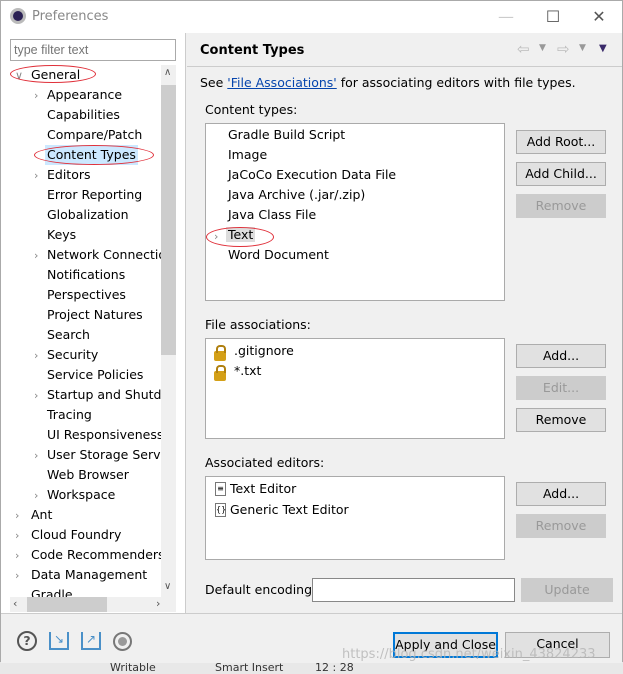  I want to click on tree-item: Search, so click(68, 335).